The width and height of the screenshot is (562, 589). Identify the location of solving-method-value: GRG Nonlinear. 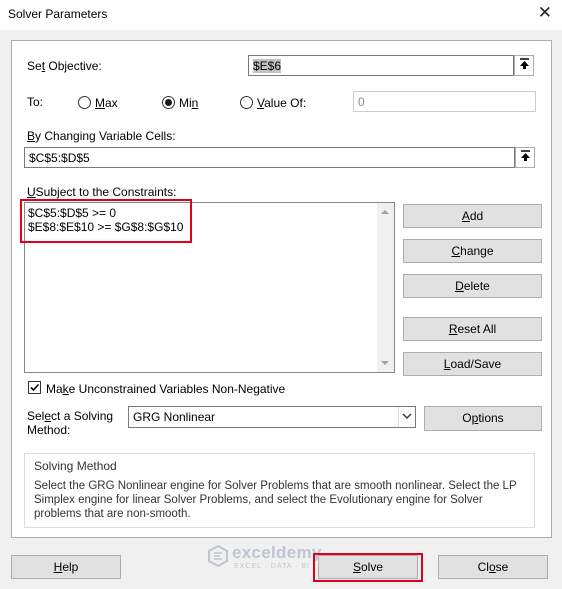
(174, 417).